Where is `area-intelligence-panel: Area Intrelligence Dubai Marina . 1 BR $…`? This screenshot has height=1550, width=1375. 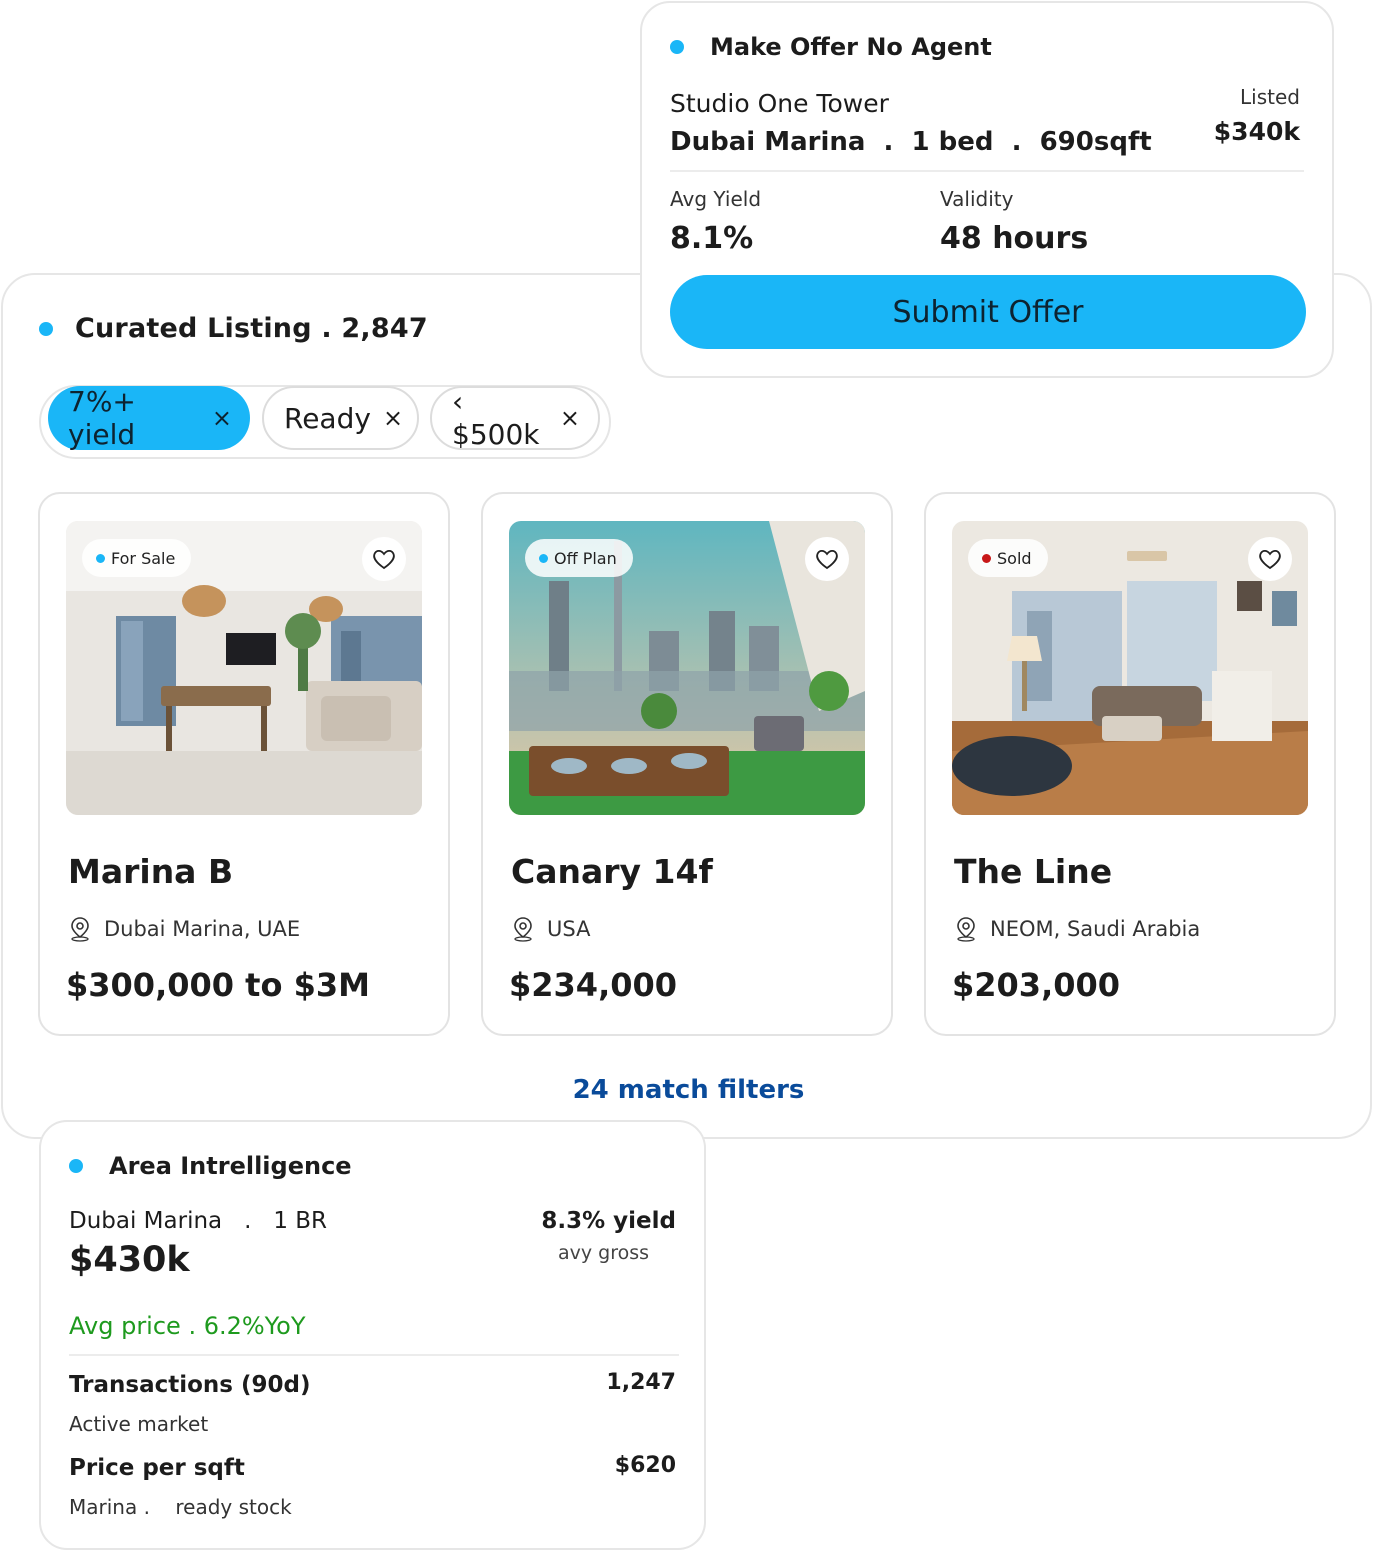 area-intelligence-panel: Area Intrelligence Dubai Marina . 1 BR $… is located at coordinates (372, 1335).